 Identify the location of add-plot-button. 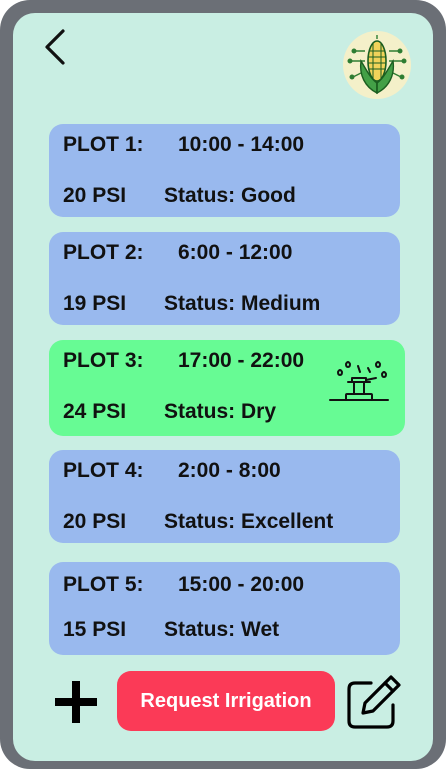
(76, 702).